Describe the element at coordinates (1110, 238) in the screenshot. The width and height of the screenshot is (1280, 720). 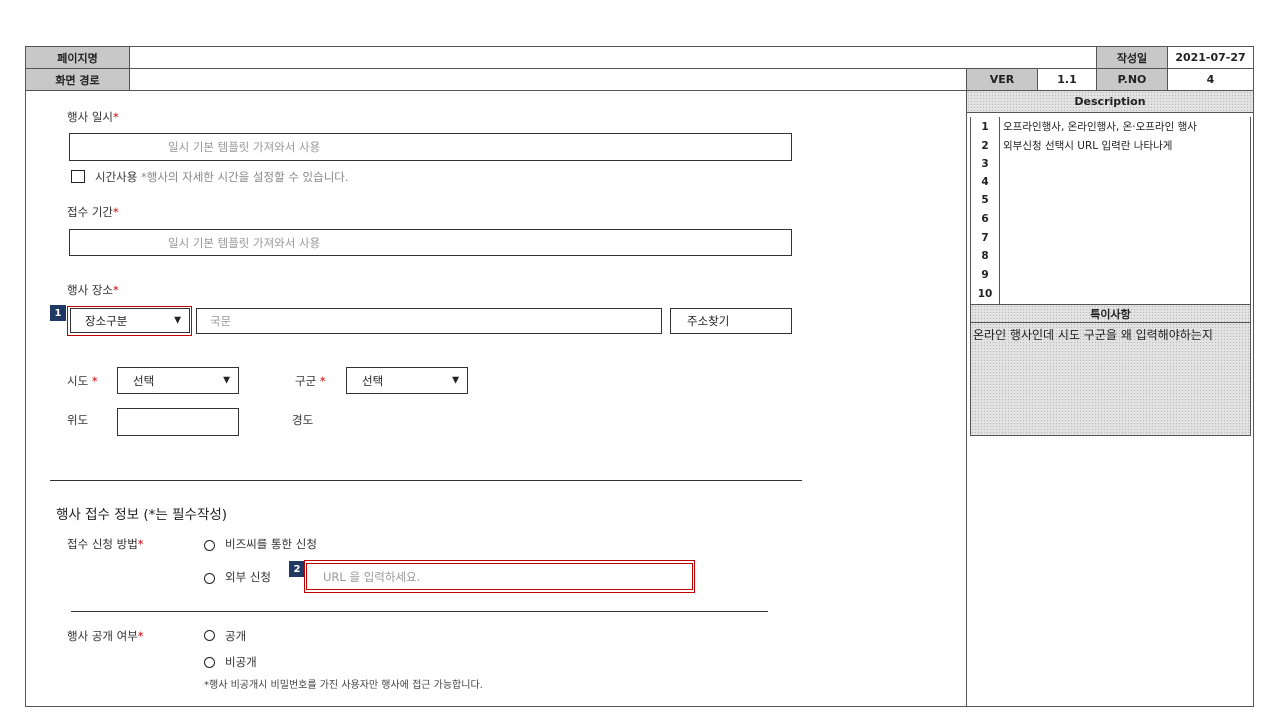
I see `description-row: 7` at that location.